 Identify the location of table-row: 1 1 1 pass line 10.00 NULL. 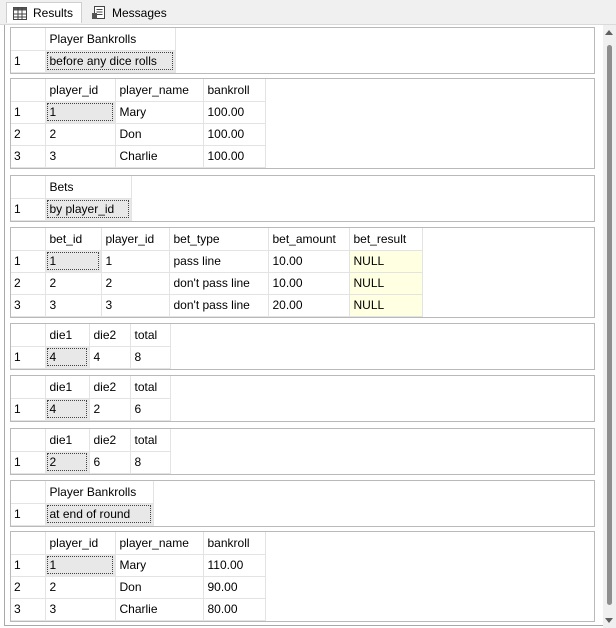
(217, 261).